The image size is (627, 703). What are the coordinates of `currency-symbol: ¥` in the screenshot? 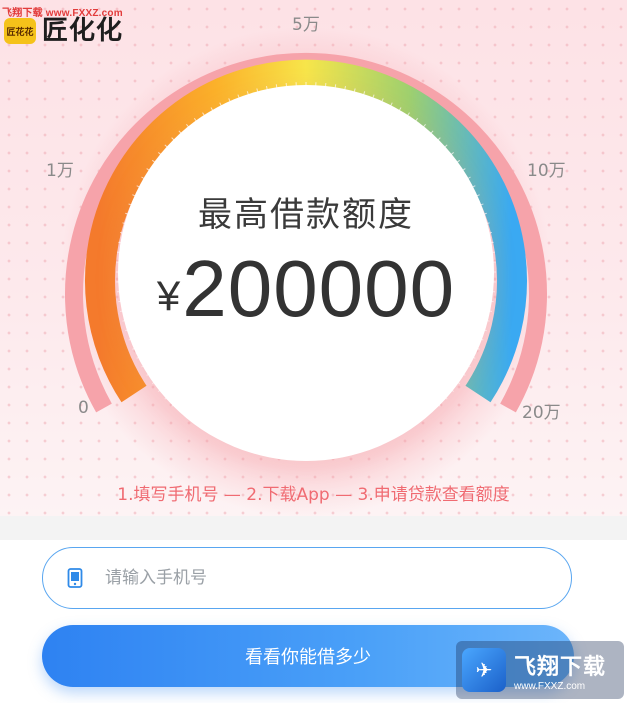 It's located at (168, 295).